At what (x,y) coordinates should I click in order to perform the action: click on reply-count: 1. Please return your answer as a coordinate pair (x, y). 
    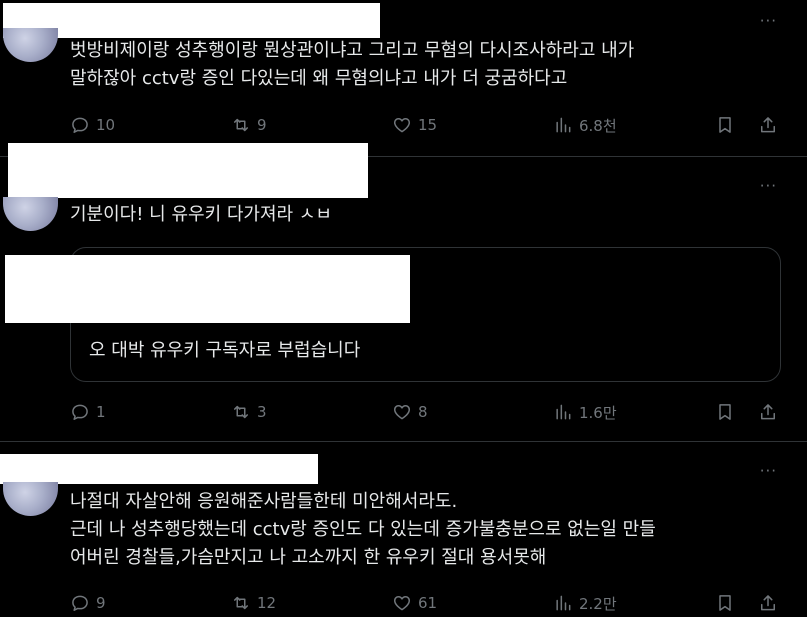
    Looking at the image, I should click on (101, 412).